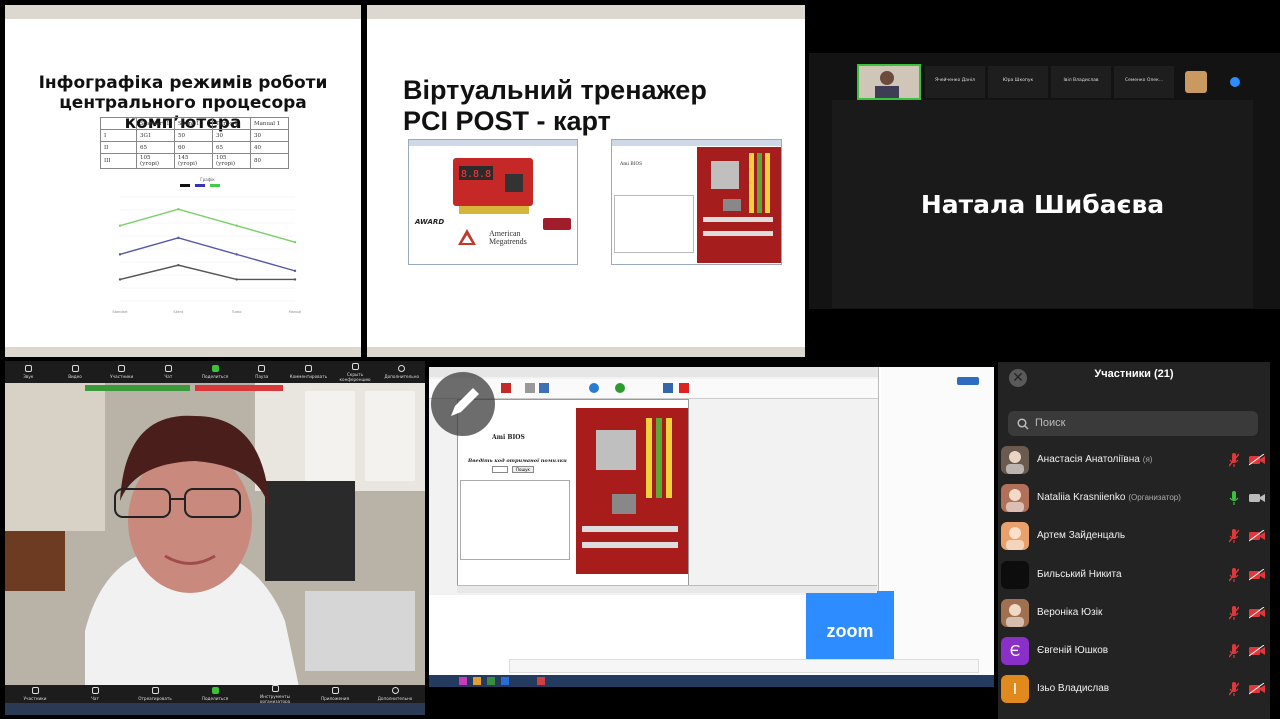  What do you see at coordinates (594, 388) in the screenshot?
I see `info-icon` at bounding box center [594, 388].